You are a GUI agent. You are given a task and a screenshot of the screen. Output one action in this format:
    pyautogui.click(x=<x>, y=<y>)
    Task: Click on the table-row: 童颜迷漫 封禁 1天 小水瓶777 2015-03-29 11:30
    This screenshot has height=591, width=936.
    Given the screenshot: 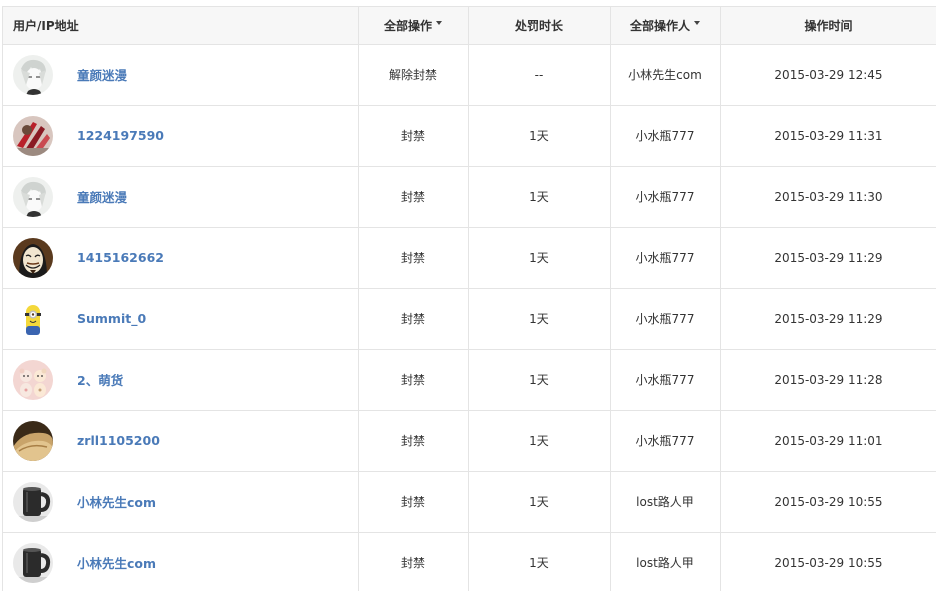 What is the action you would take?
    pyautogui.click(x=469, y=197)
    